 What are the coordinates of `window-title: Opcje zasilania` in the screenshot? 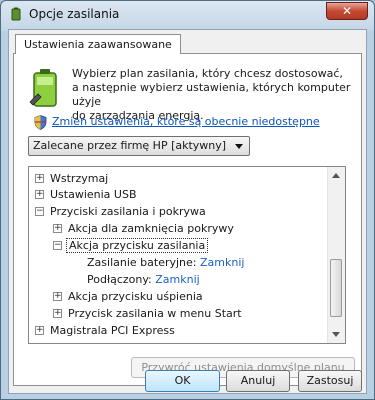 It's located at (74, 14).